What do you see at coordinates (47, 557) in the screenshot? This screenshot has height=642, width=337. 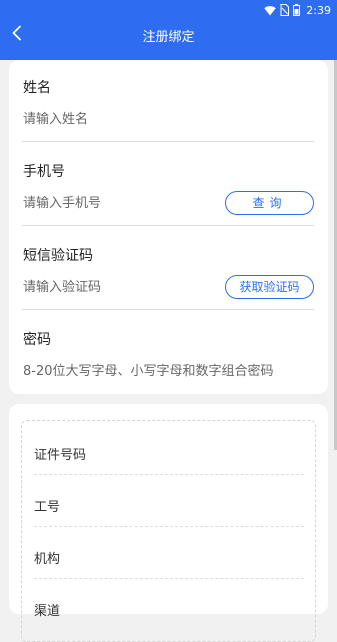 I see `organization-field: 机构` at bounding box center [47, 557].